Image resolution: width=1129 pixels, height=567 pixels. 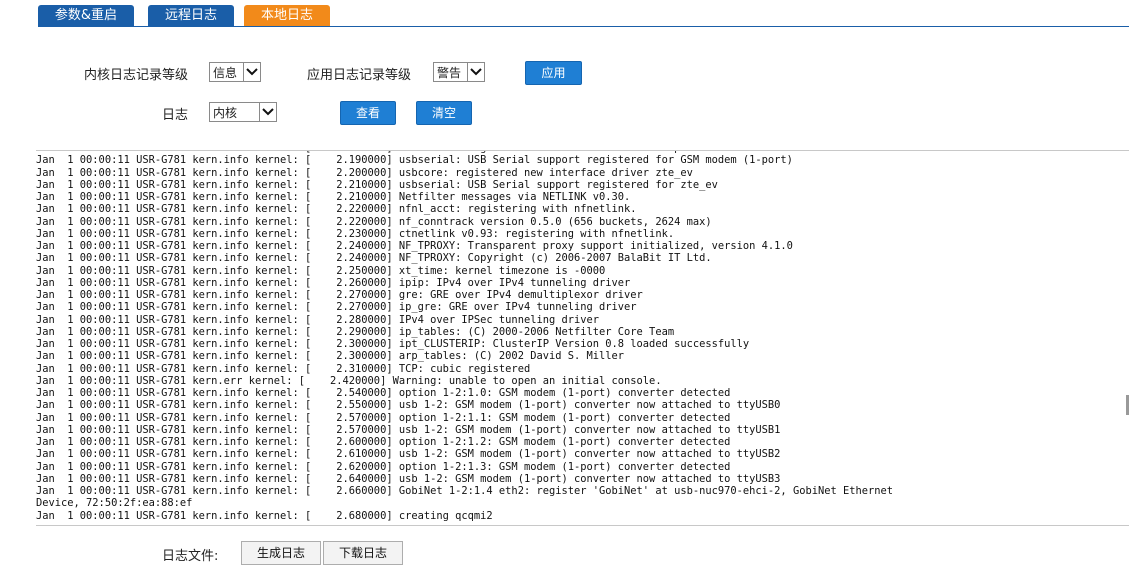 What do you see at coordinates (225, 113) in the screenshot?
I see `log-type-value: 内核` at bounding box center [225, 113].